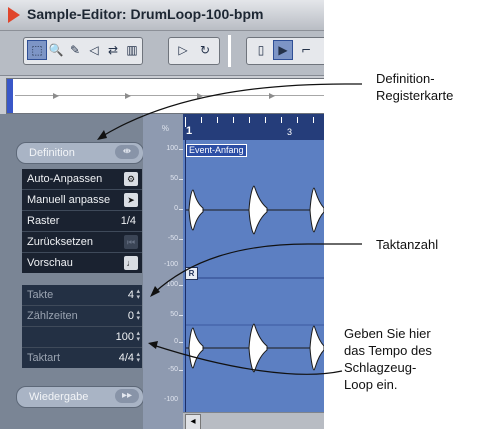 This screenshot has width=486, height=429. I want to click on callout-bars: Taktanzahl, so click(407, 244).